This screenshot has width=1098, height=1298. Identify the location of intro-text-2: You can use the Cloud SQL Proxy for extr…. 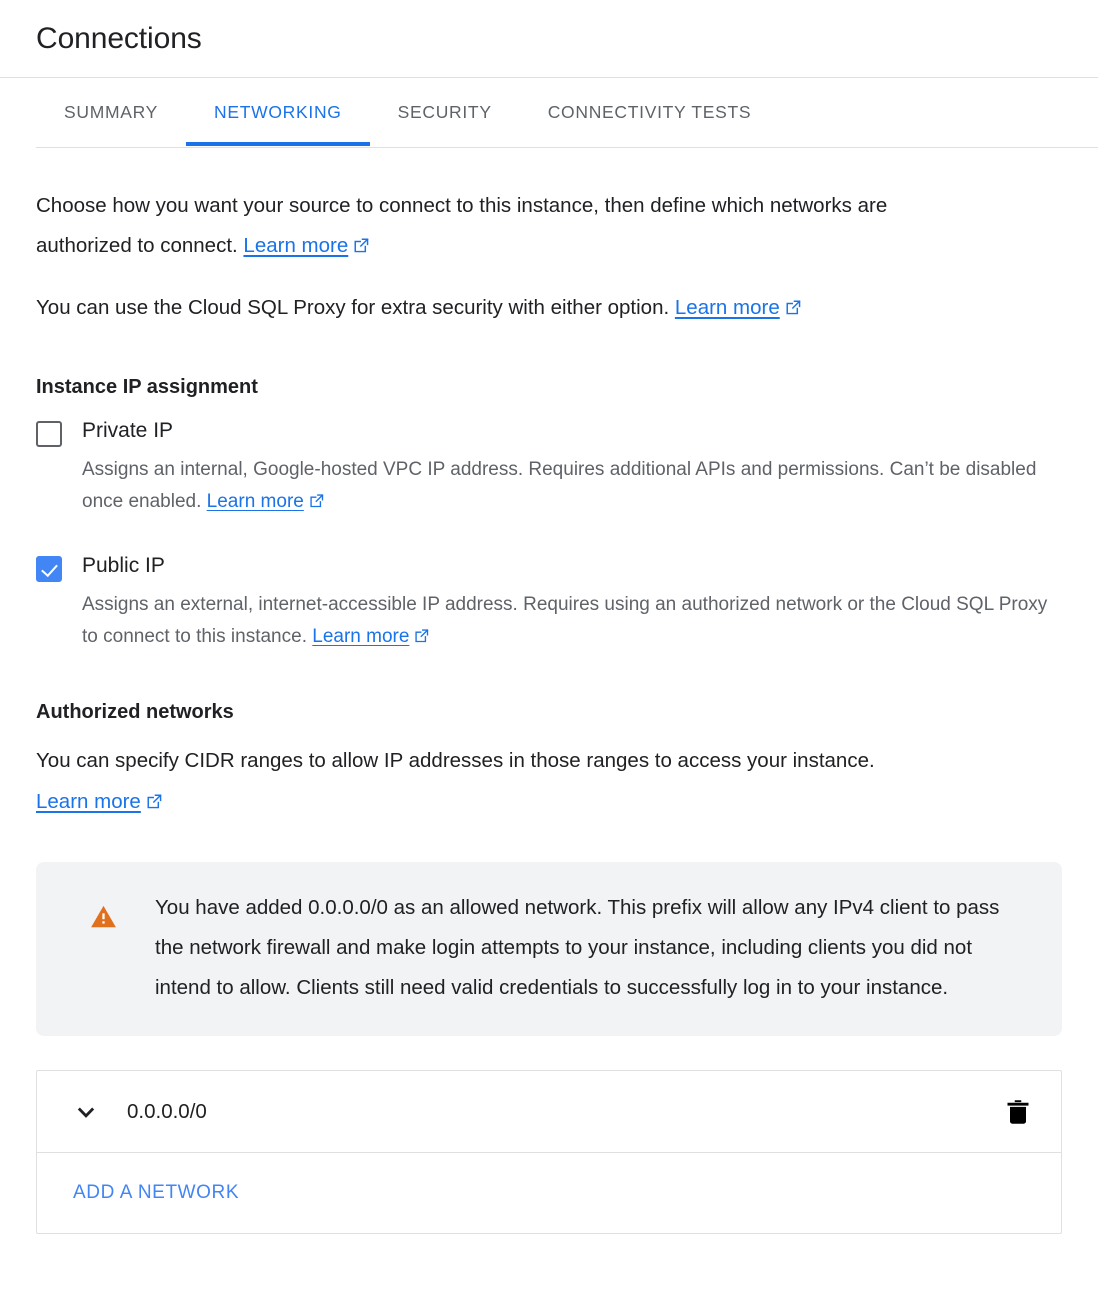
(353, 307).